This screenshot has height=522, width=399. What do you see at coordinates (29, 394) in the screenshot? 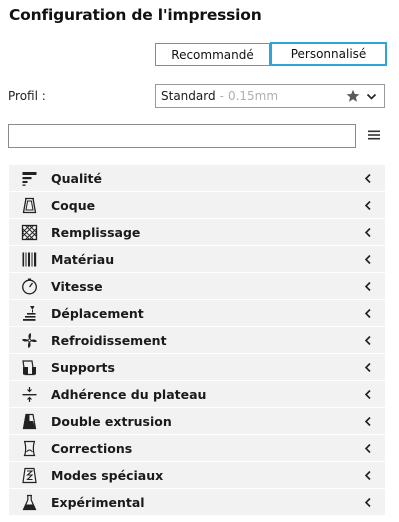
I see `adhesion-icon` at bounding box center [29, 394].